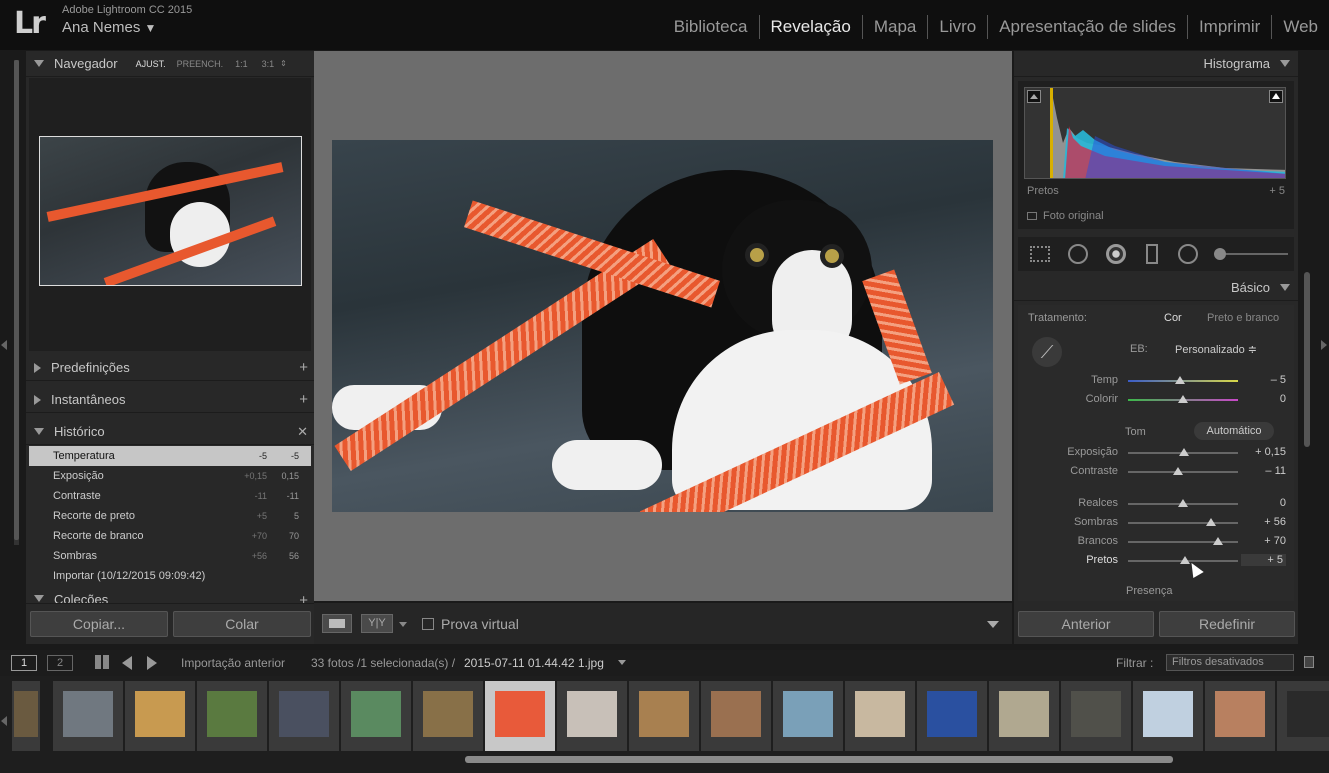  I want to click on window-1-button: 1, so click(24, 663).